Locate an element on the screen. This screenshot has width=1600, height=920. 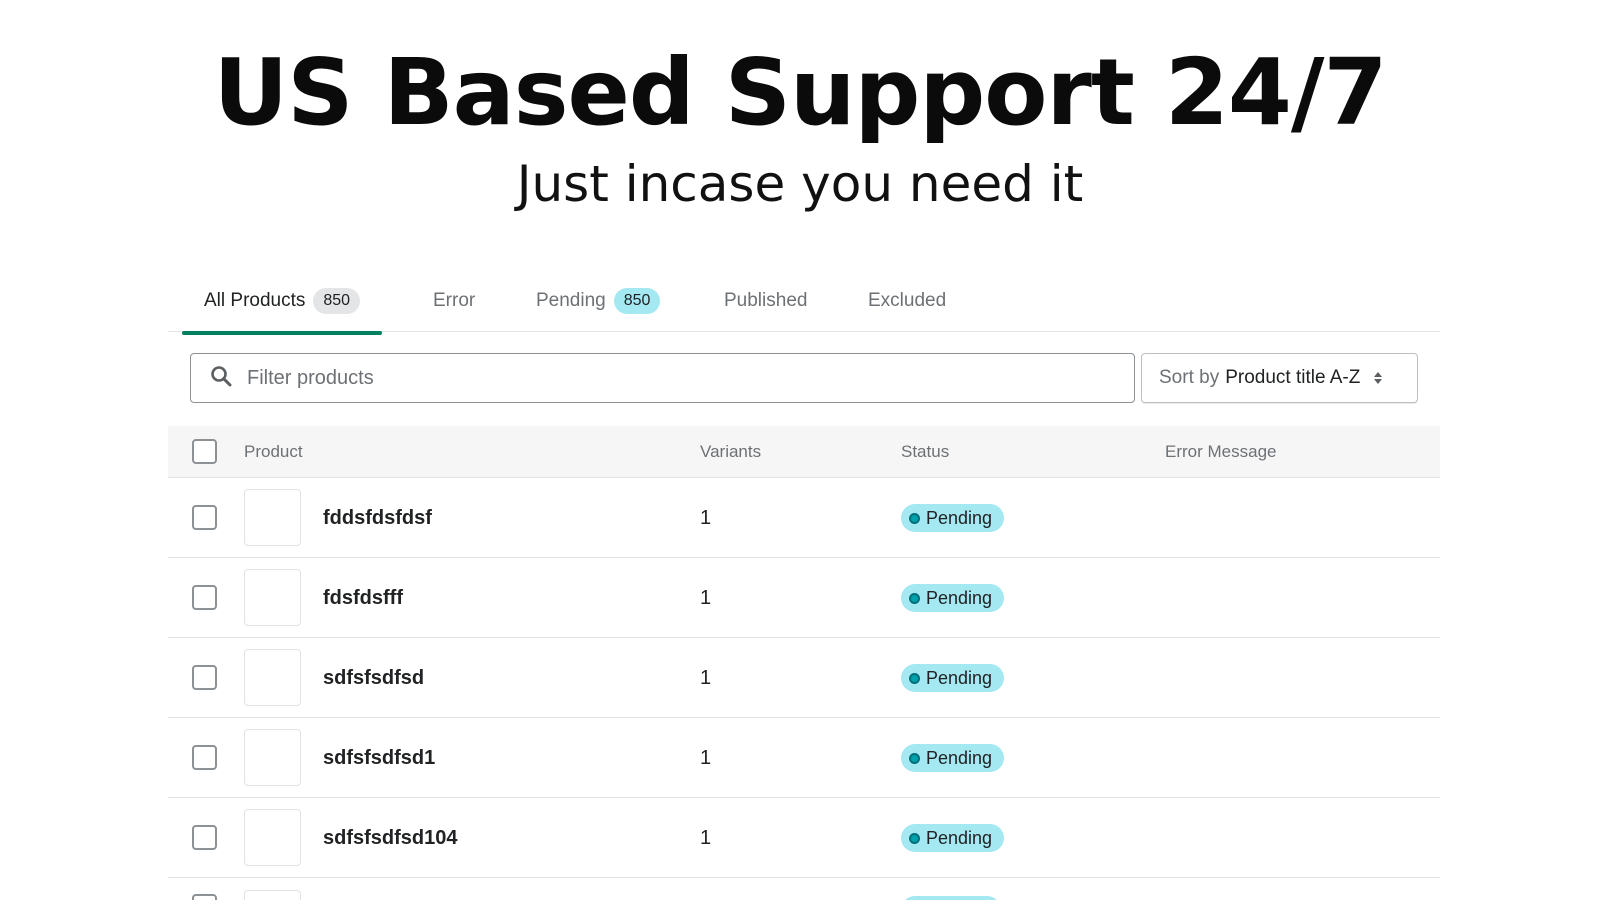
search-icon is located at coordinates (221, 378).